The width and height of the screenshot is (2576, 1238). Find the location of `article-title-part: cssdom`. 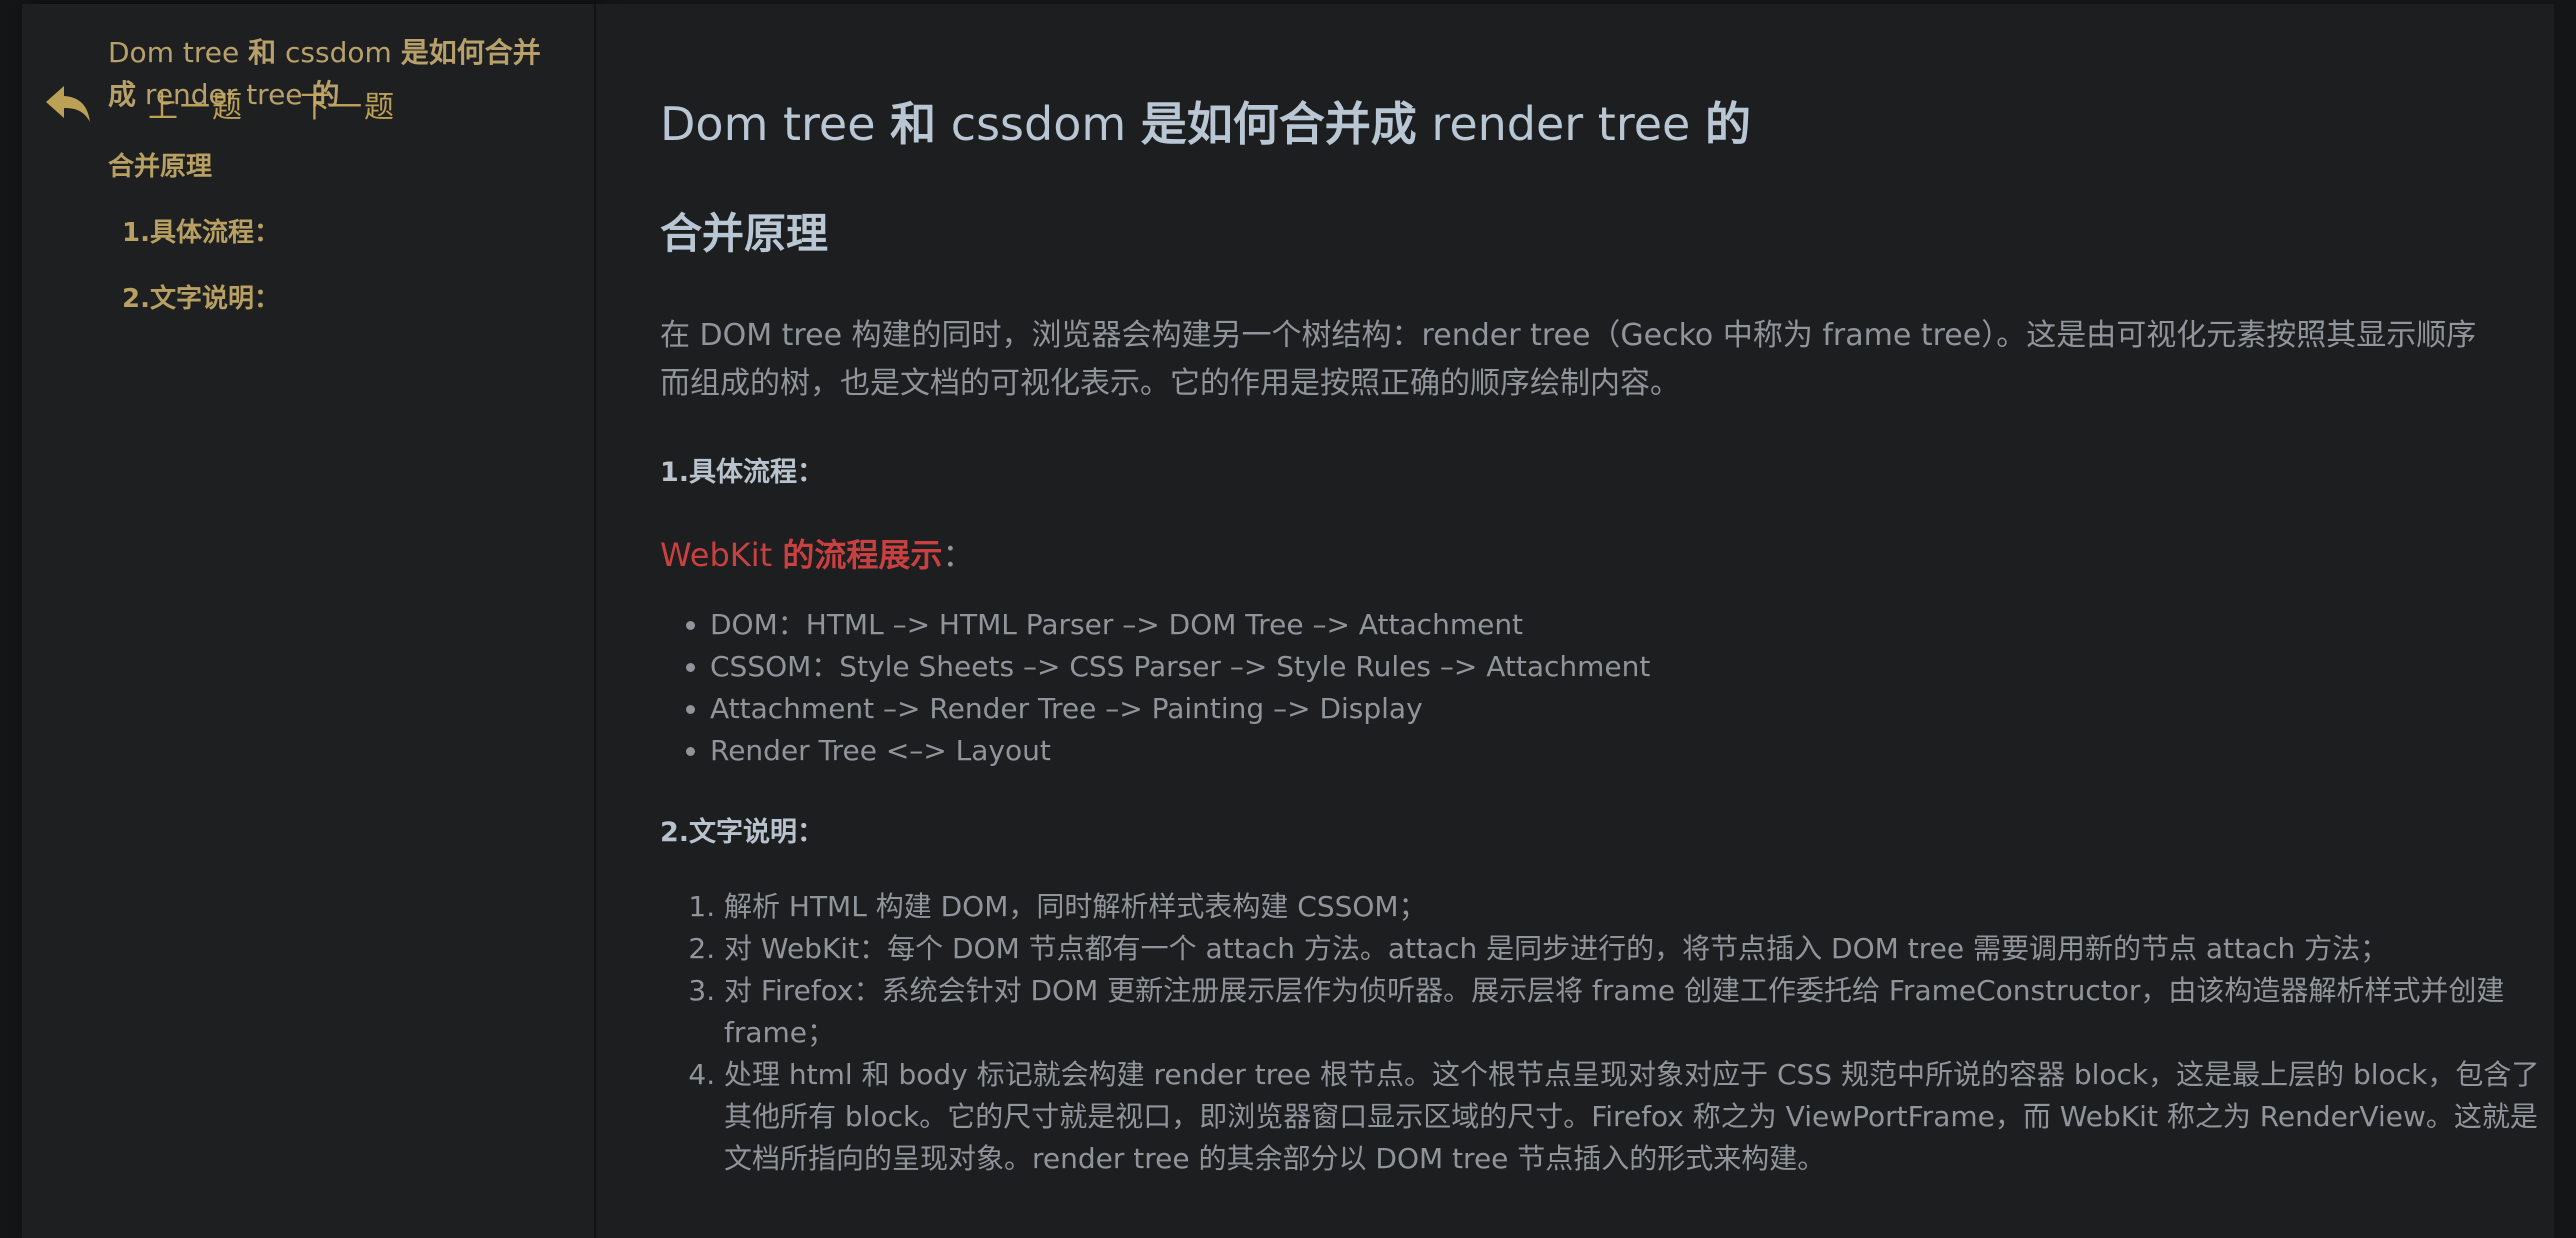

article-title-part: cssdom is located at coordinates (1038, 124).